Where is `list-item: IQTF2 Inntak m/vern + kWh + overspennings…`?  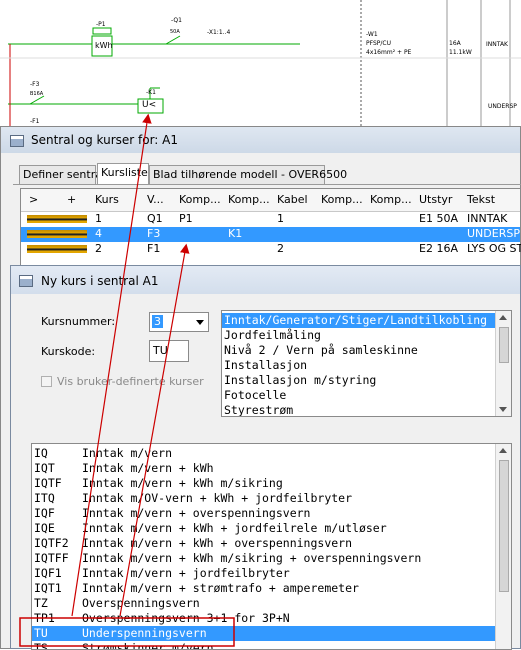
list-item: IQTF2 Inntak m/vern + kWh + overspennings… is located at coordinates (263, 543).